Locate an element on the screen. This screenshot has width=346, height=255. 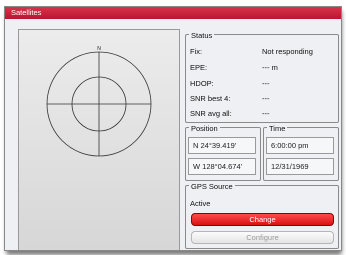
longitude-field: W 128°04.674' is located at coordinates (222, 166).